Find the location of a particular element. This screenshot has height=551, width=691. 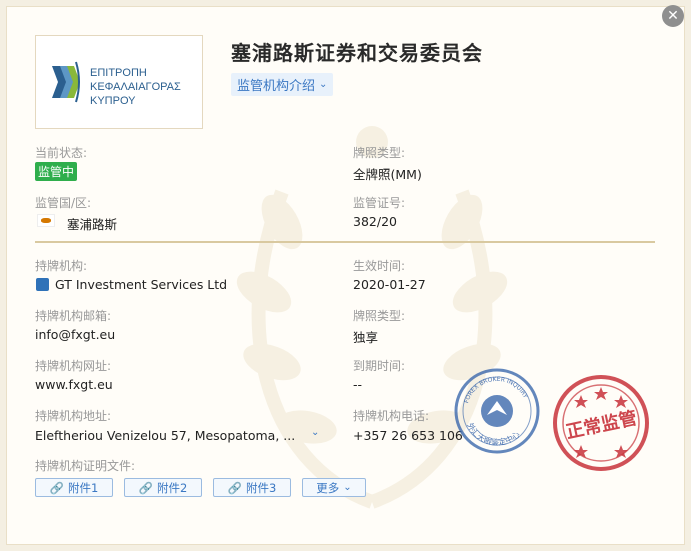

phone-value: +357 26 653 106 is located at coordinates (408, 435).